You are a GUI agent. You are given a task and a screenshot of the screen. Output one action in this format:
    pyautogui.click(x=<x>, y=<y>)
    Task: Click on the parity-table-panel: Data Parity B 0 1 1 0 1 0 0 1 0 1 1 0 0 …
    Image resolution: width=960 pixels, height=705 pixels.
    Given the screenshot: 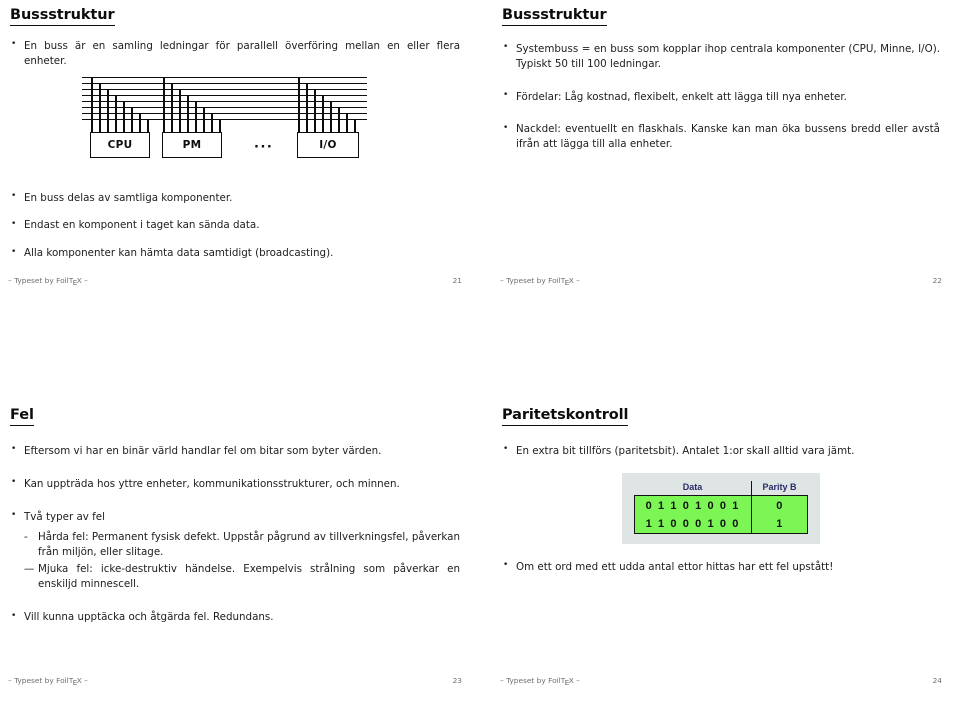 What is the action you would take?
    pyautogui.click(x=721, y=508)
    